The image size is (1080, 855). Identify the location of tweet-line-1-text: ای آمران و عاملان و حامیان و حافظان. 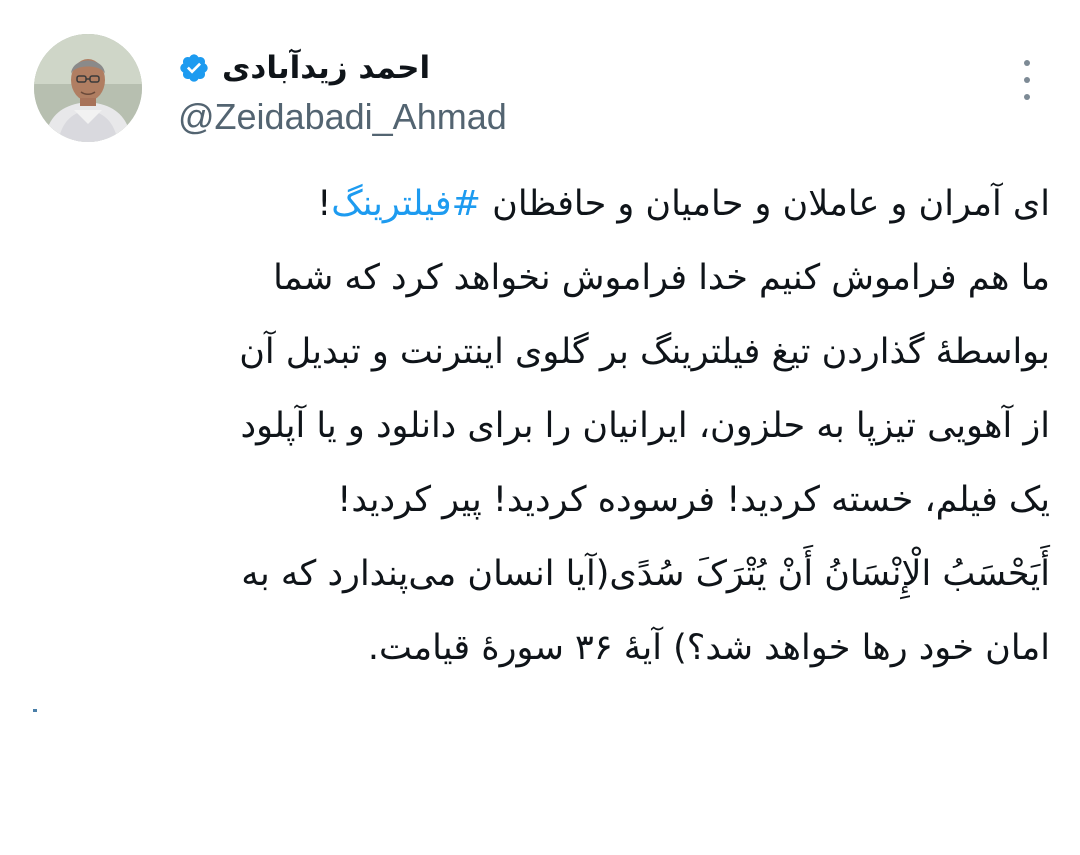
(765, 204).